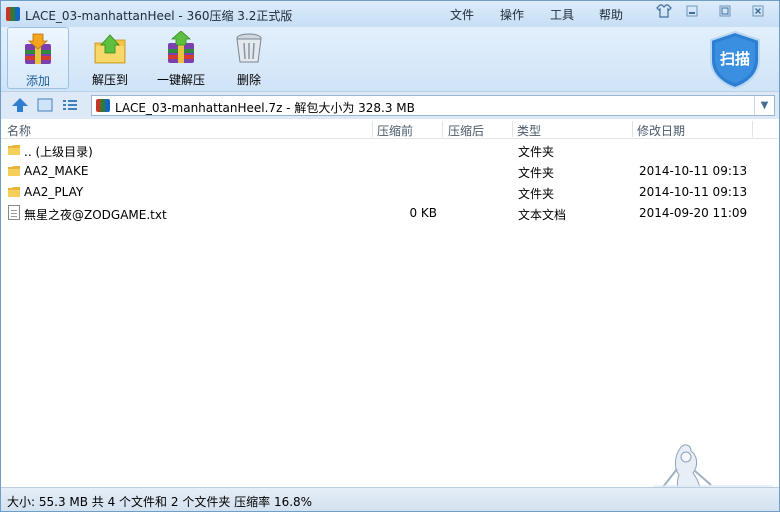 The height and width of the screenshot is (512, 780). I want to click on file-date: 2014-09-20 11:09, so click(693, 213).